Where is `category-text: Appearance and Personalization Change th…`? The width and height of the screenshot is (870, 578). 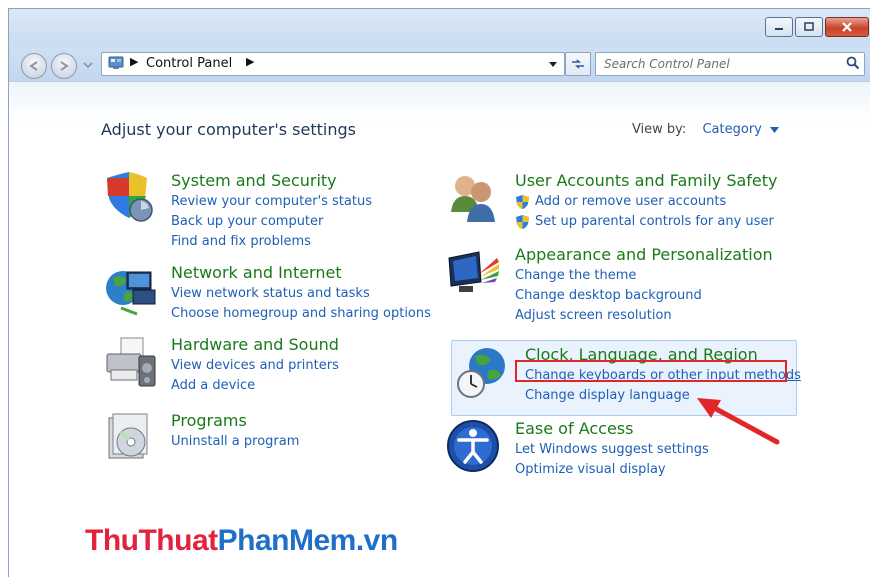
category-text: Appearance and Personalization Change th… is located at coordinates (644, 285).